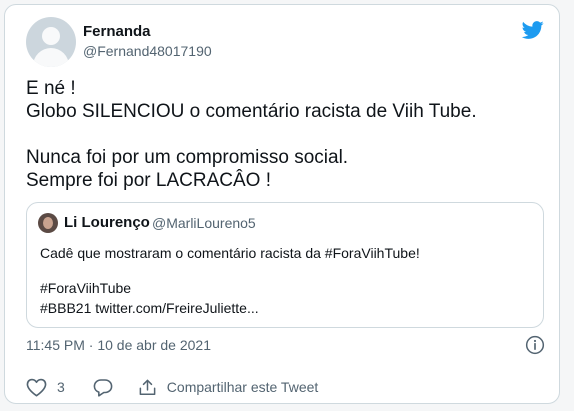  Describe the element at coordinates (242, 387) in the screenshot. I see `share-label: Compartilhar este Tweet` at that location.